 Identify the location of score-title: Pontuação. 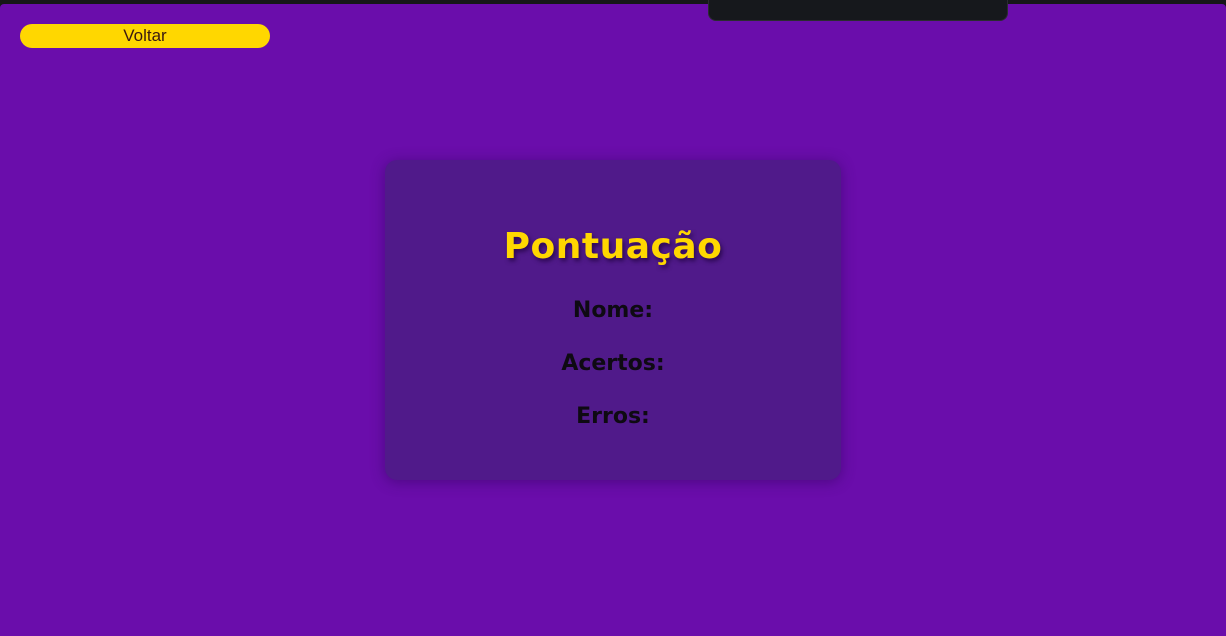
(613, 246).